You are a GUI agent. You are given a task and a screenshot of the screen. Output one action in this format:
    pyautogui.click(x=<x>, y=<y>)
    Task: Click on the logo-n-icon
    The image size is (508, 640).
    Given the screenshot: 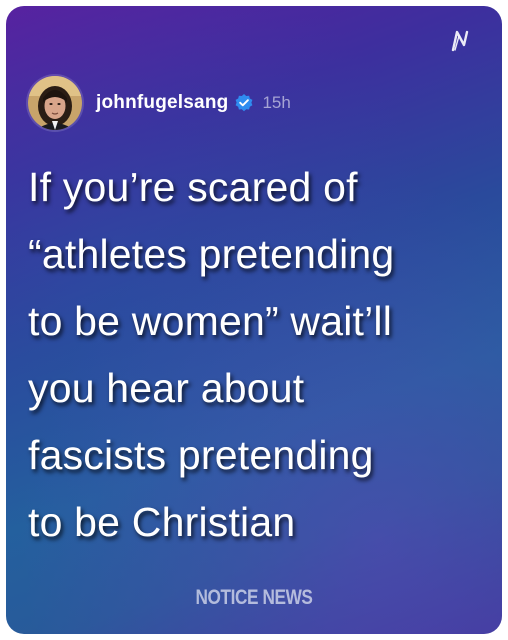 What is the action you would take?
    pyautogui.click(x=460, y=41)
    